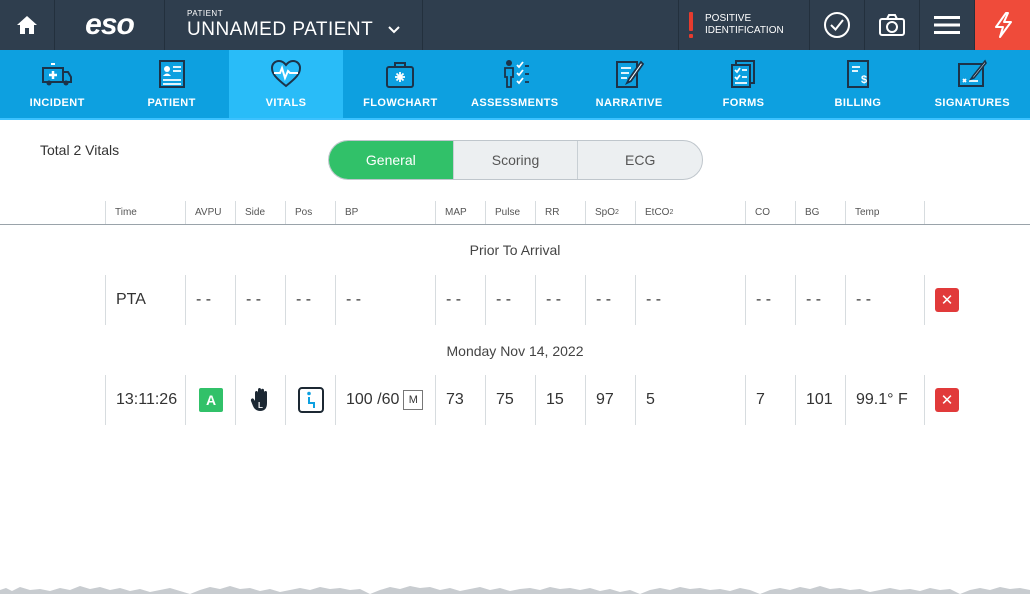 This screenshot has height=594, width=1030. Describe the element at coordinates (972, 103) in the screenshot. I see `nav-label: SIGNATURES` at that location.